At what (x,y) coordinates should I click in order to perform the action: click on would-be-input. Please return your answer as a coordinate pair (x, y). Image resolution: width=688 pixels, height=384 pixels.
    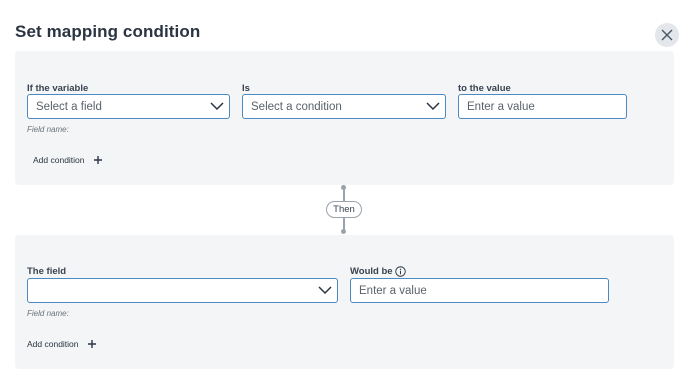
    Looking at the image, I should click on (479, 290).